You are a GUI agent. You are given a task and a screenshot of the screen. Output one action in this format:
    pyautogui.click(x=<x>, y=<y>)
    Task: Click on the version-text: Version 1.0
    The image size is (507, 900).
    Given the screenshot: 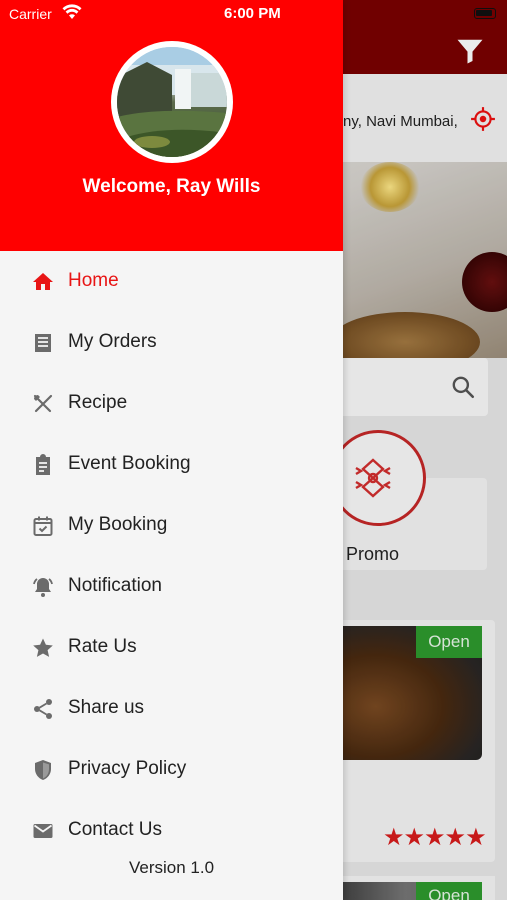 What is the action you would take?
    pyautogui.click(x=171, y=867)
    